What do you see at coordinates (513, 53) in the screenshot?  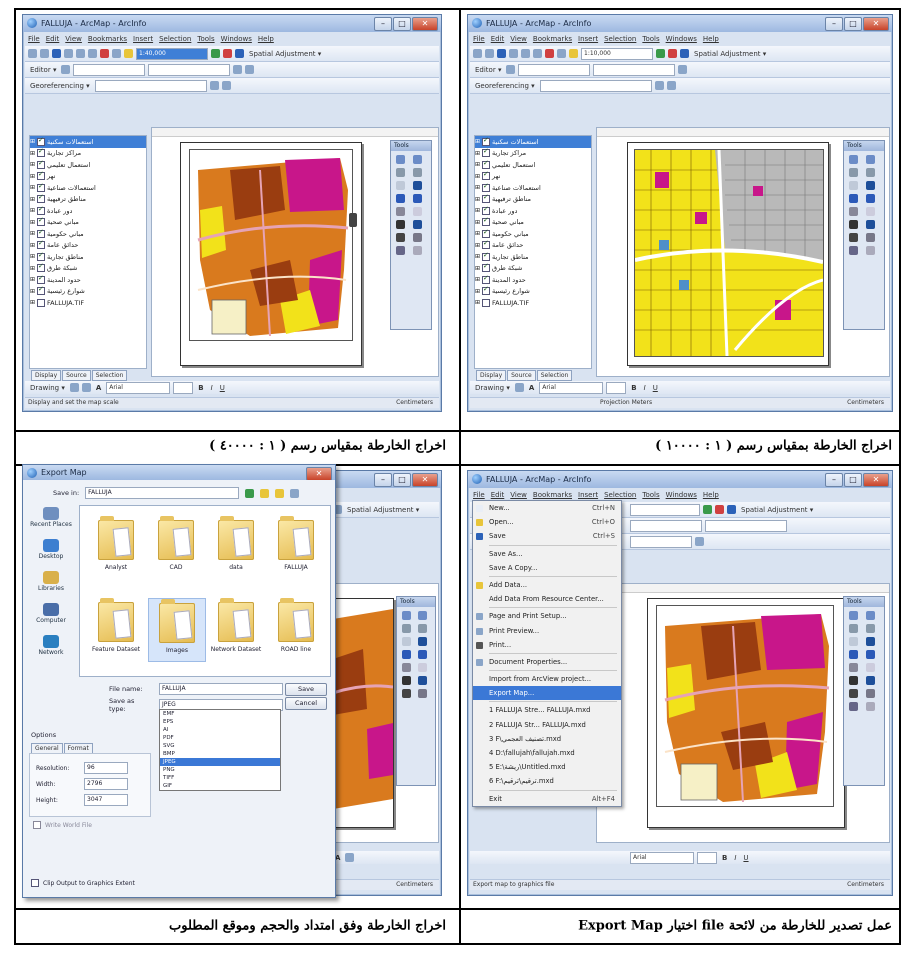 I see `print-icon` at bounding box center [513, 53].